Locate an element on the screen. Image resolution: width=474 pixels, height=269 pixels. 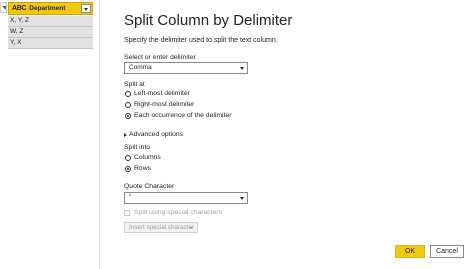
insert-special-character-label: Insert special character is located at coordinates (162, 227).